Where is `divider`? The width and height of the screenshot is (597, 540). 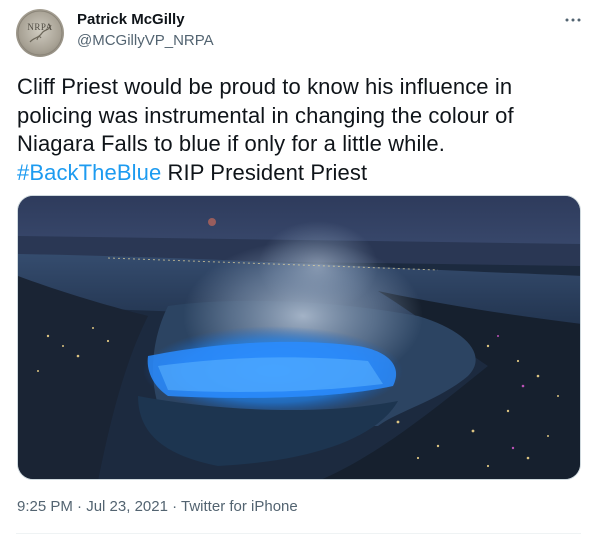 divider is located at coordinates (298, 533).